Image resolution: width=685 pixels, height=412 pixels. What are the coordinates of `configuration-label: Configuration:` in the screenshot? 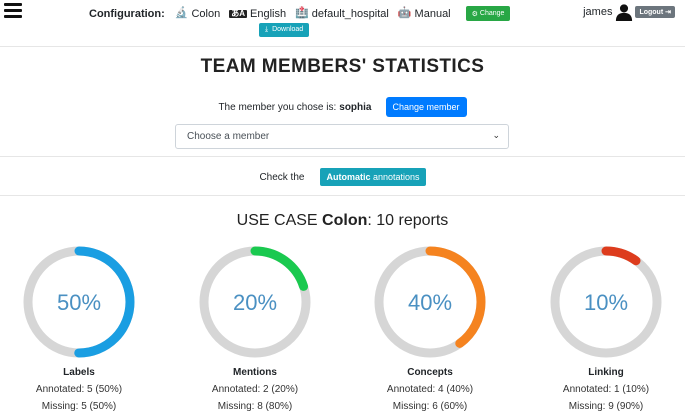 It's located at (127, 13).